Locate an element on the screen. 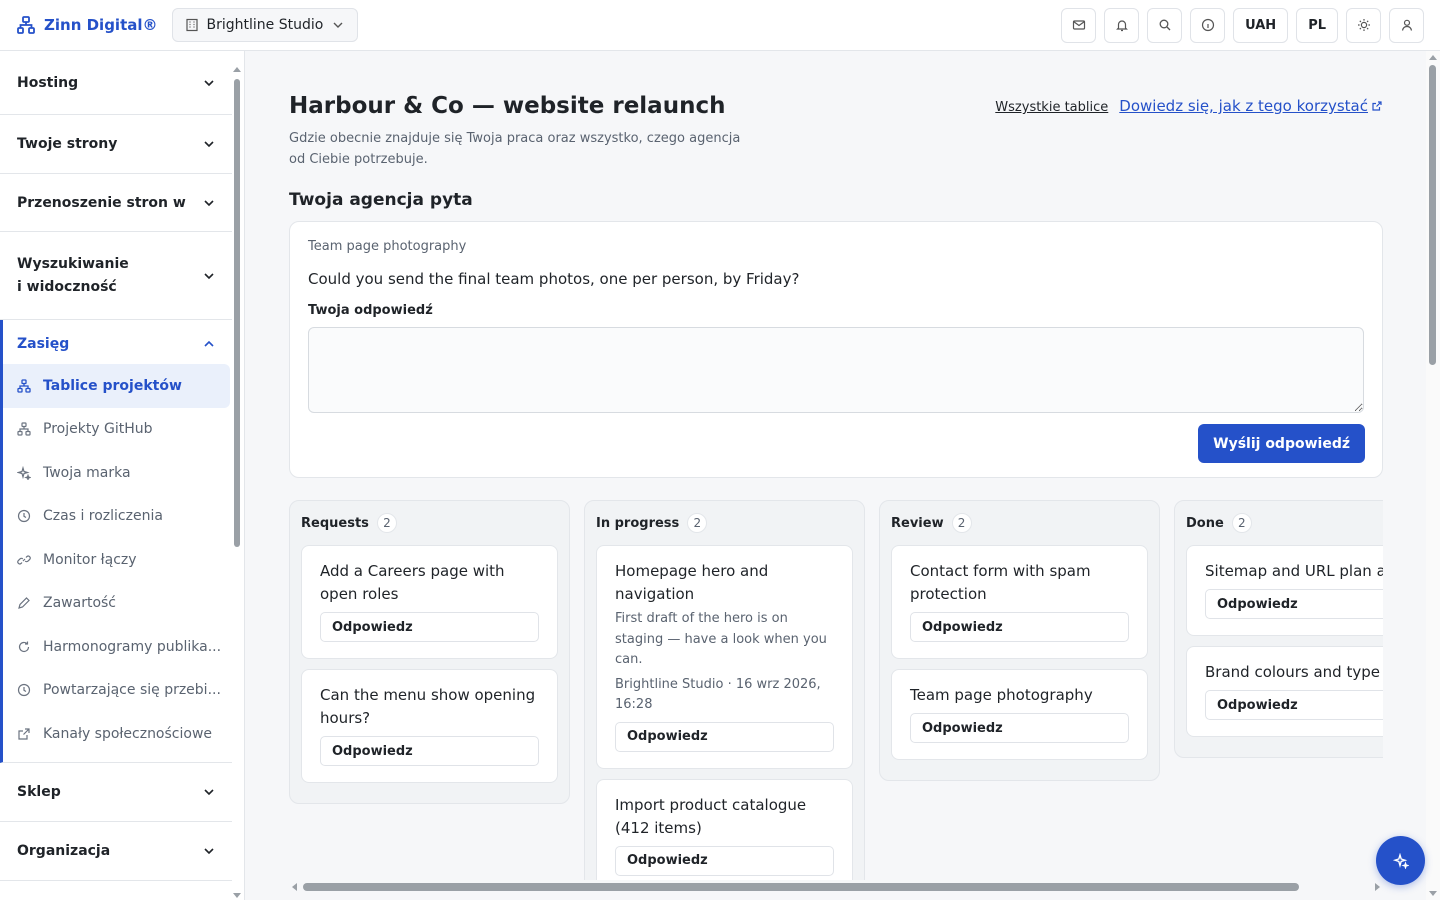  sidebar-section-zasieg: Zasięg is located at coordinates (116, 342).